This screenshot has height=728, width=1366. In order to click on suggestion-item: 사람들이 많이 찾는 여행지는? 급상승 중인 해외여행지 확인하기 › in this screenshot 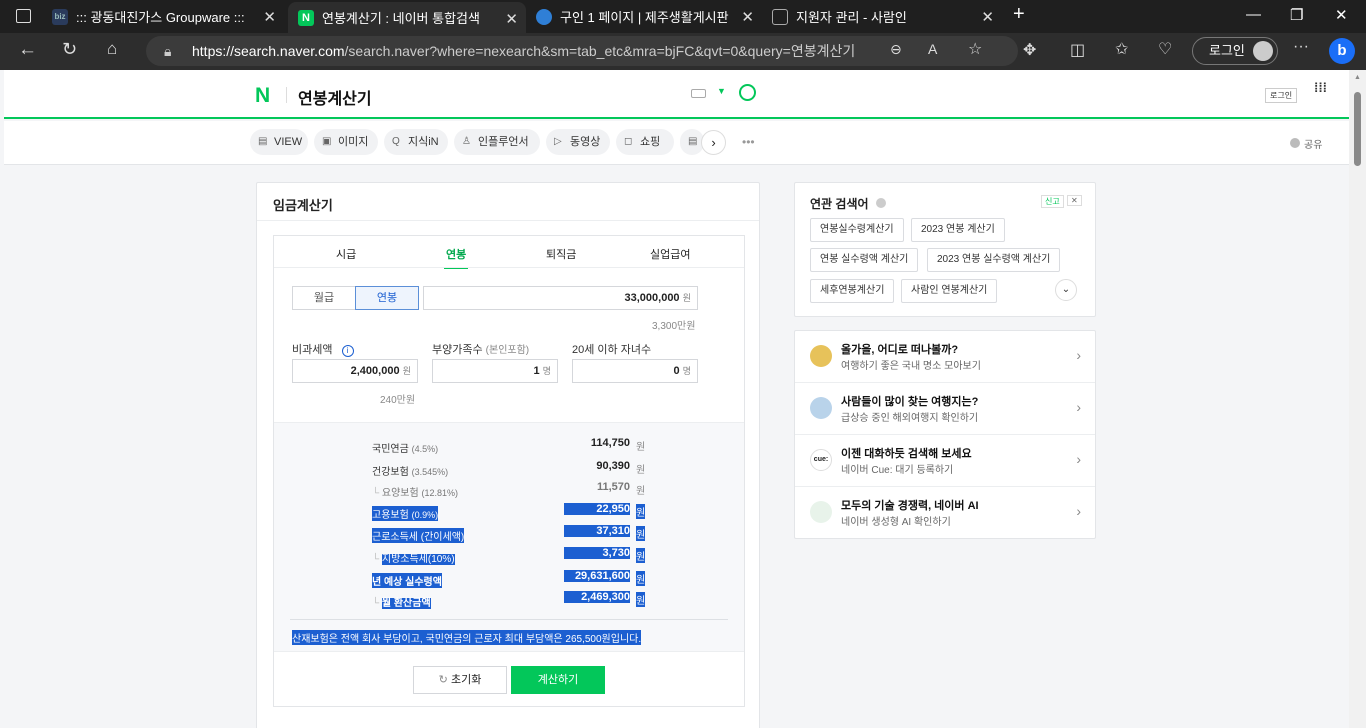, I will do `click(945, 409)`.